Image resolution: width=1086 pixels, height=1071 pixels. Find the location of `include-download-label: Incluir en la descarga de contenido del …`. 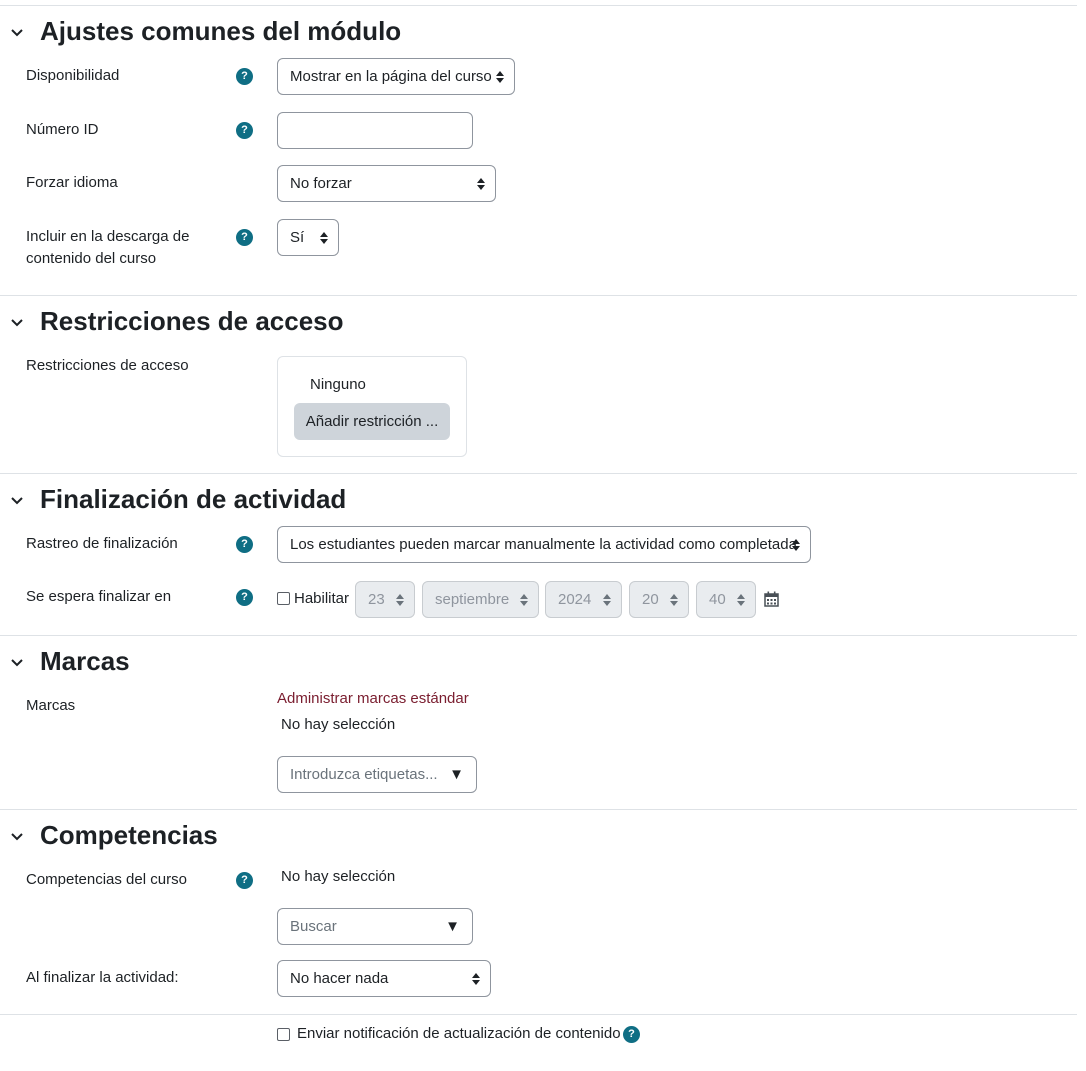

include-download-label: Incluir en la descarga de contenido del … is located at coordinates (108, 247).